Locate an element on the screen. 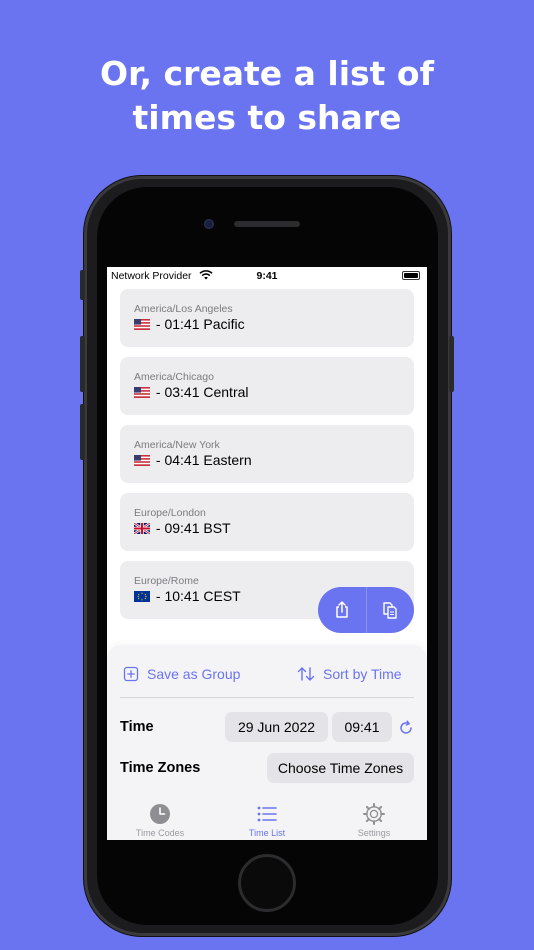 The height and width of the screenshot is (950, 534). time-entry: - 09:41 BST is located at coordinates (182, 528).